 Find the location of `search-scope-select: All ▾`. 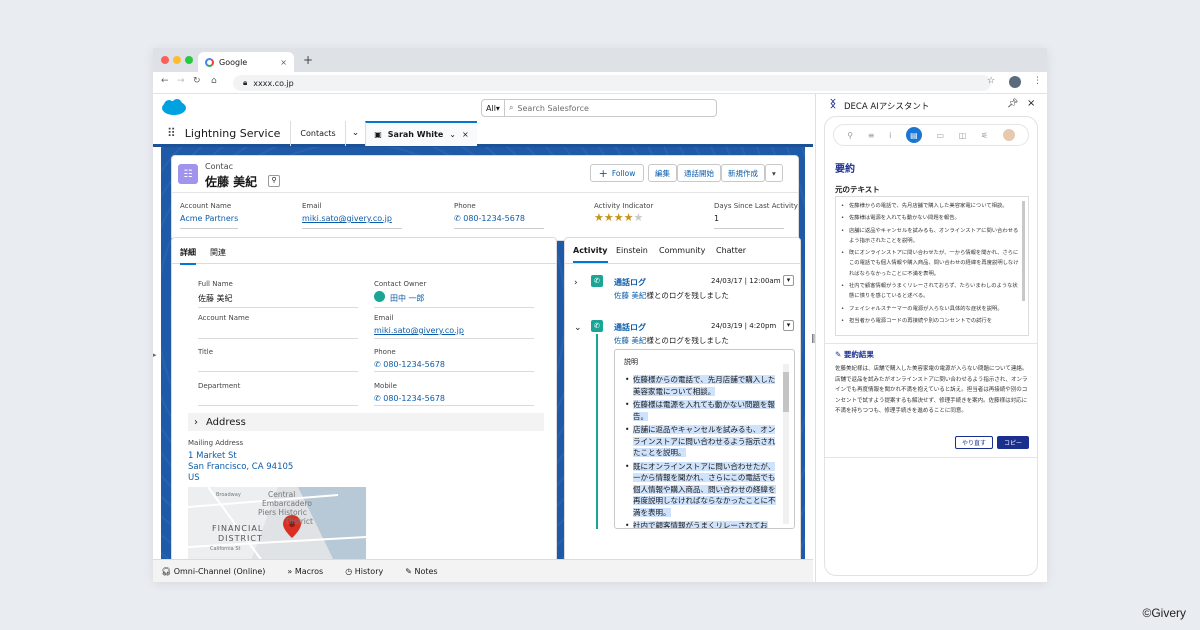

search-scope-select: All ▾ is located at coordinates (493, 108).